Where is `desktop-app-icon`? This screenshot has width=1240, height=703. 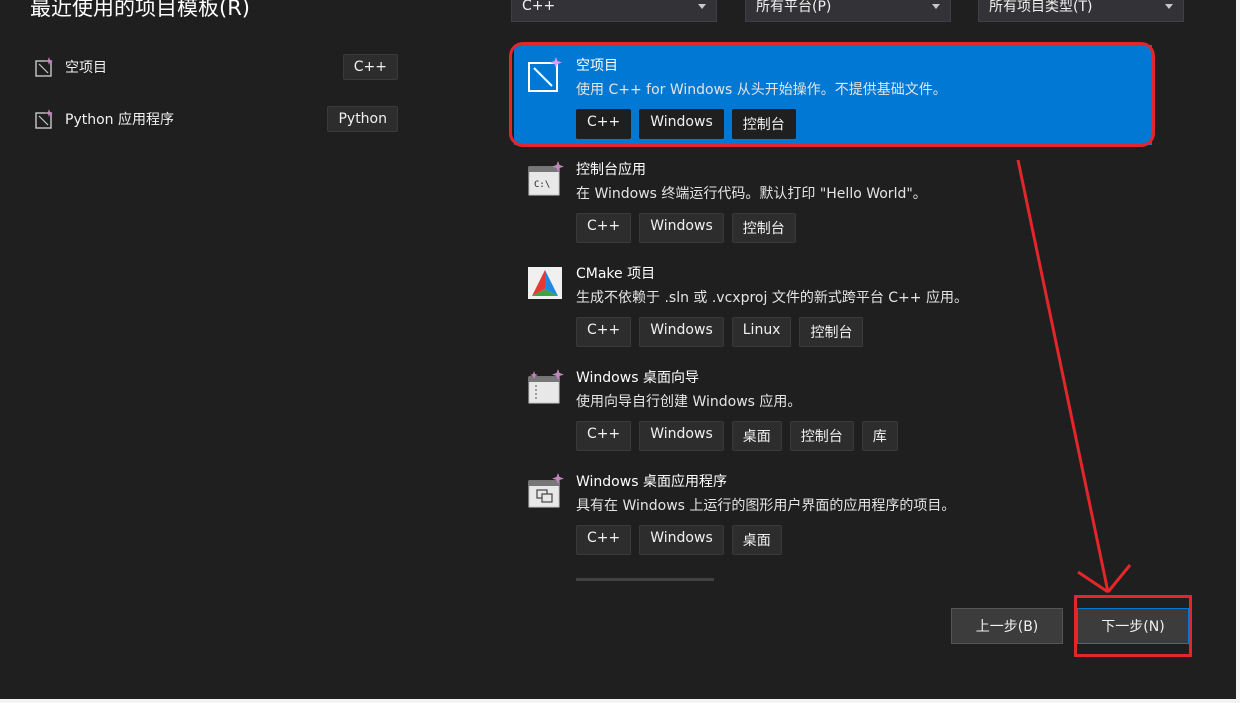 desktop-app-icon is located at coordinates (546, 490).